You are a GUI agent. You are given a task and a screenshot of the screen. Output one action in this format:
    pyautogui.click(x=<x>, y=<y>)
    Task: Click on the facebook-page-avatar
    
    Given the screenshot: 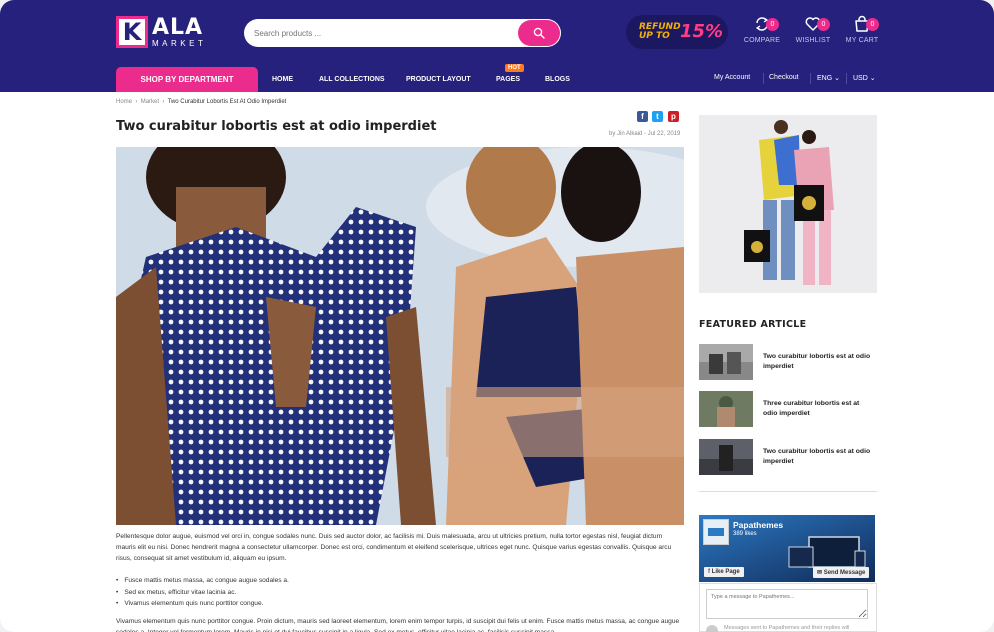 What is the action you would take?
    pyautogui.click(x=716, y=532)
    